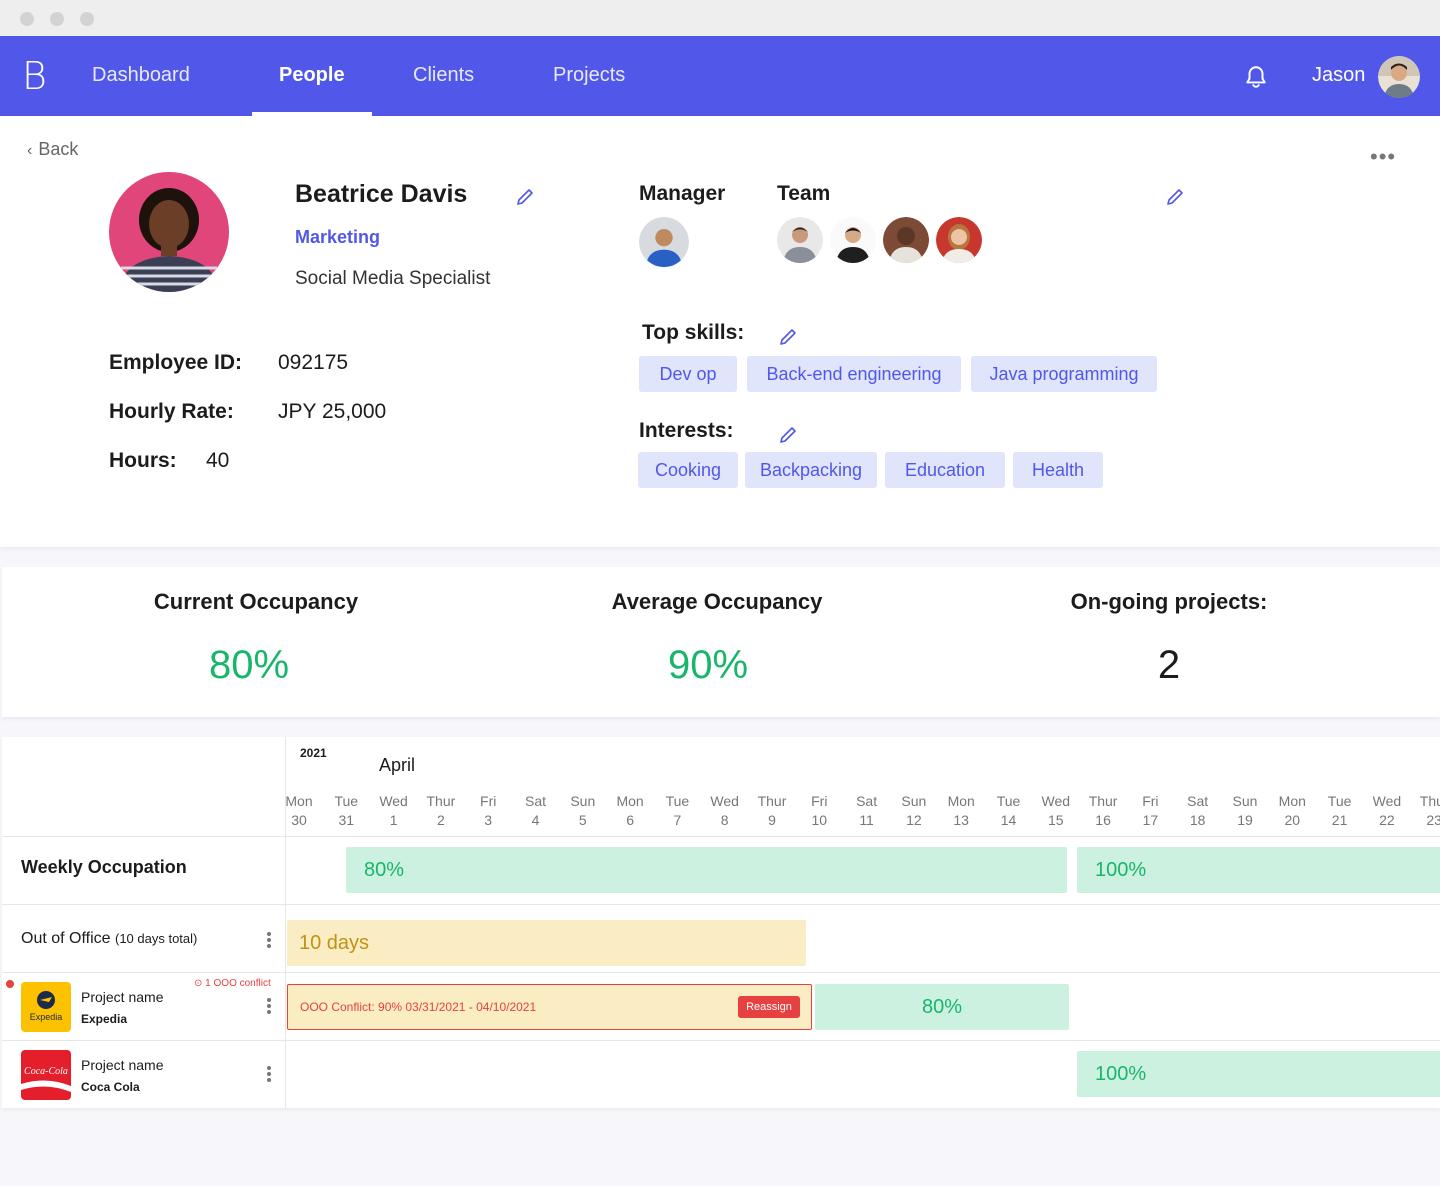 The image size is (1440, 1186). I want to click on weekly-occupation-bar: 80%, so click(706, 870).